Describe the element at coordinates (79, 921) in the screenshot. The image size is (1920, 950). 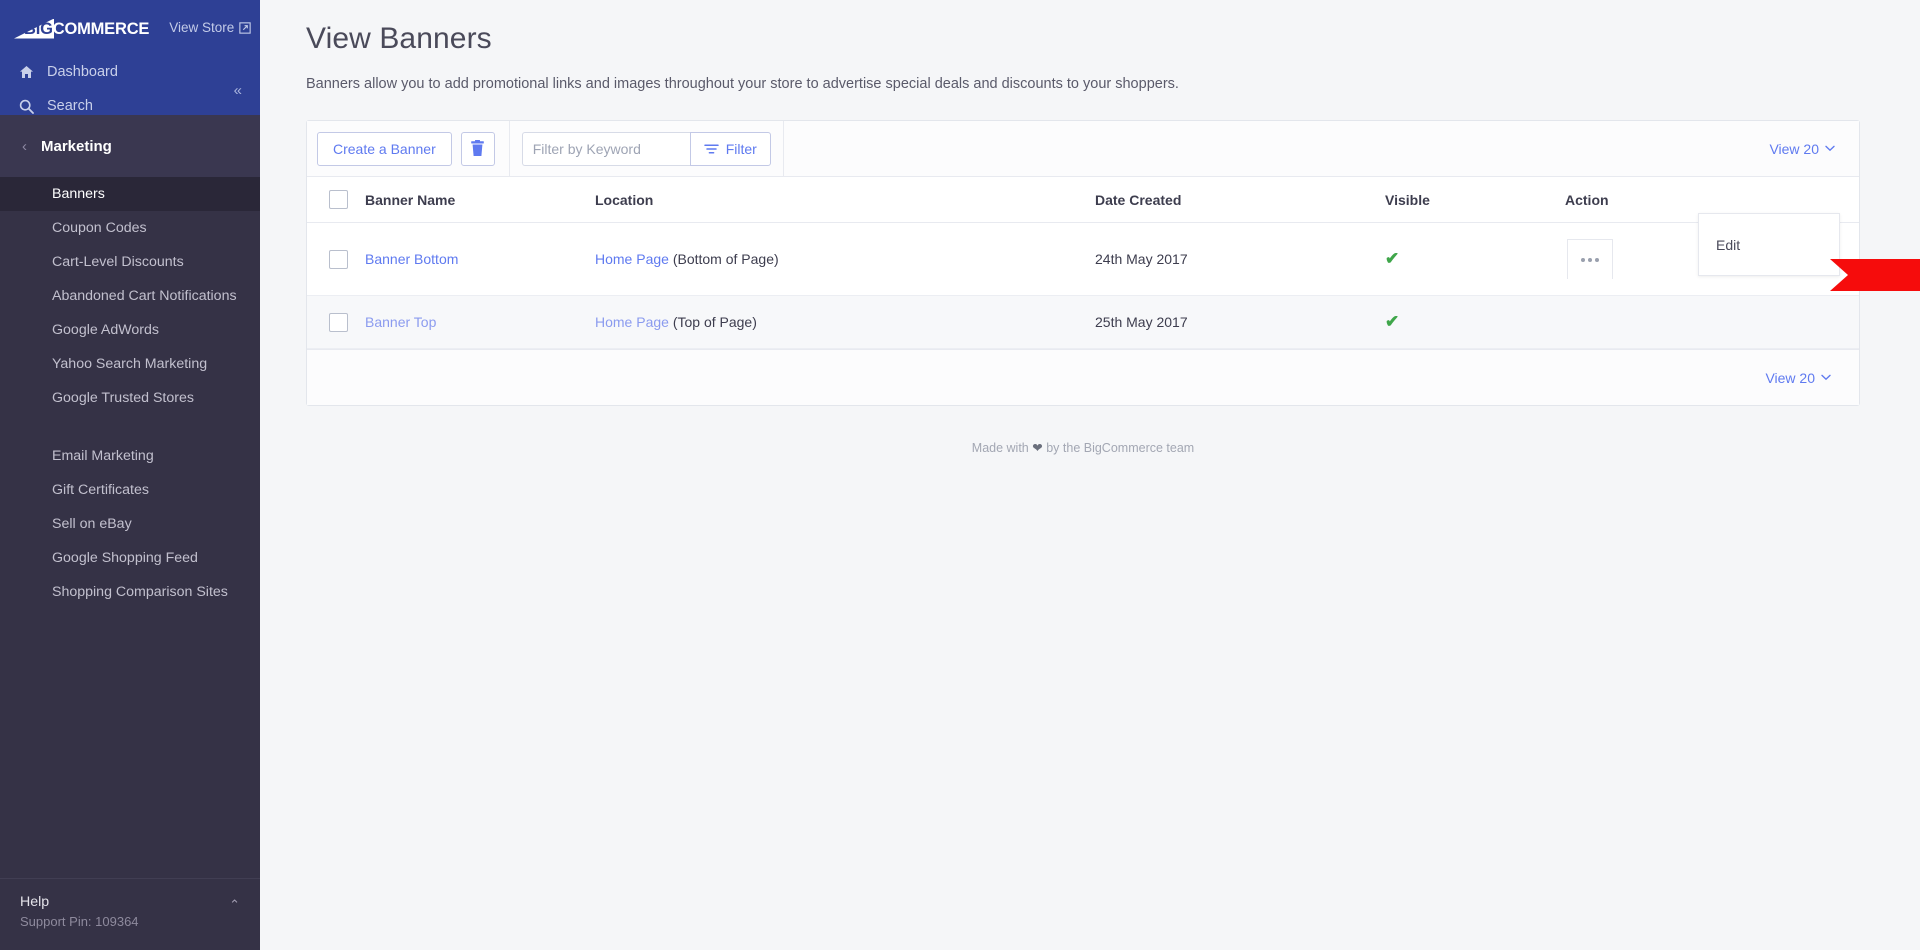
I see `help-support-pin: Support Pin: 109364` at that location.